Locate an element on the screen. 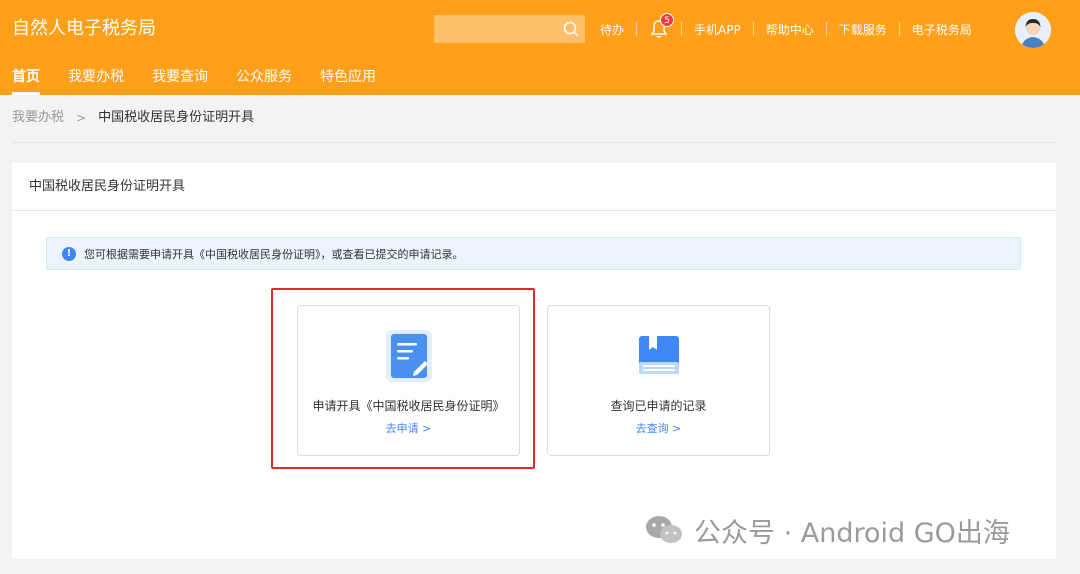 The height and width of the screenshot is (574, 1080). query-link: 去查询 > is located at coordinates (658, 429).